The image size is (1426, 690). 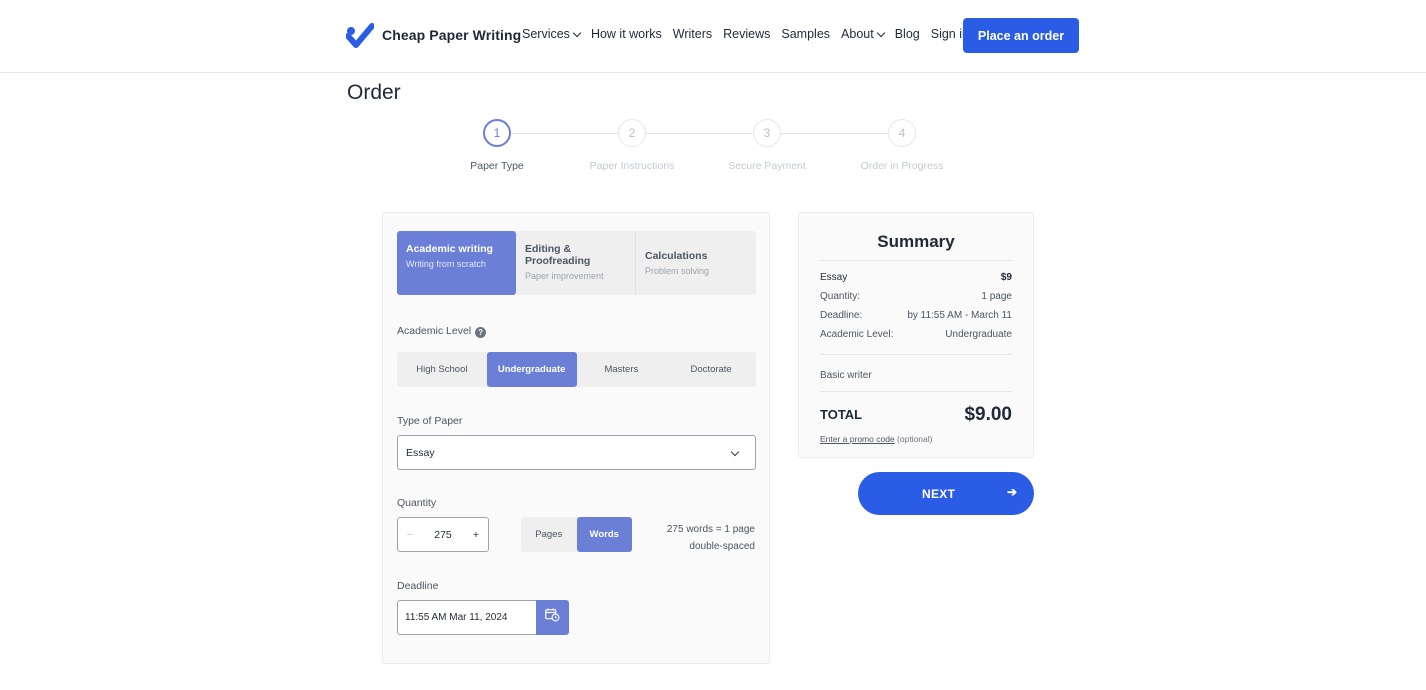 What do you see at coordinates (1006, 277) in the screenshot?
I see `row-value: $9` at bounding box center [1006, 277].